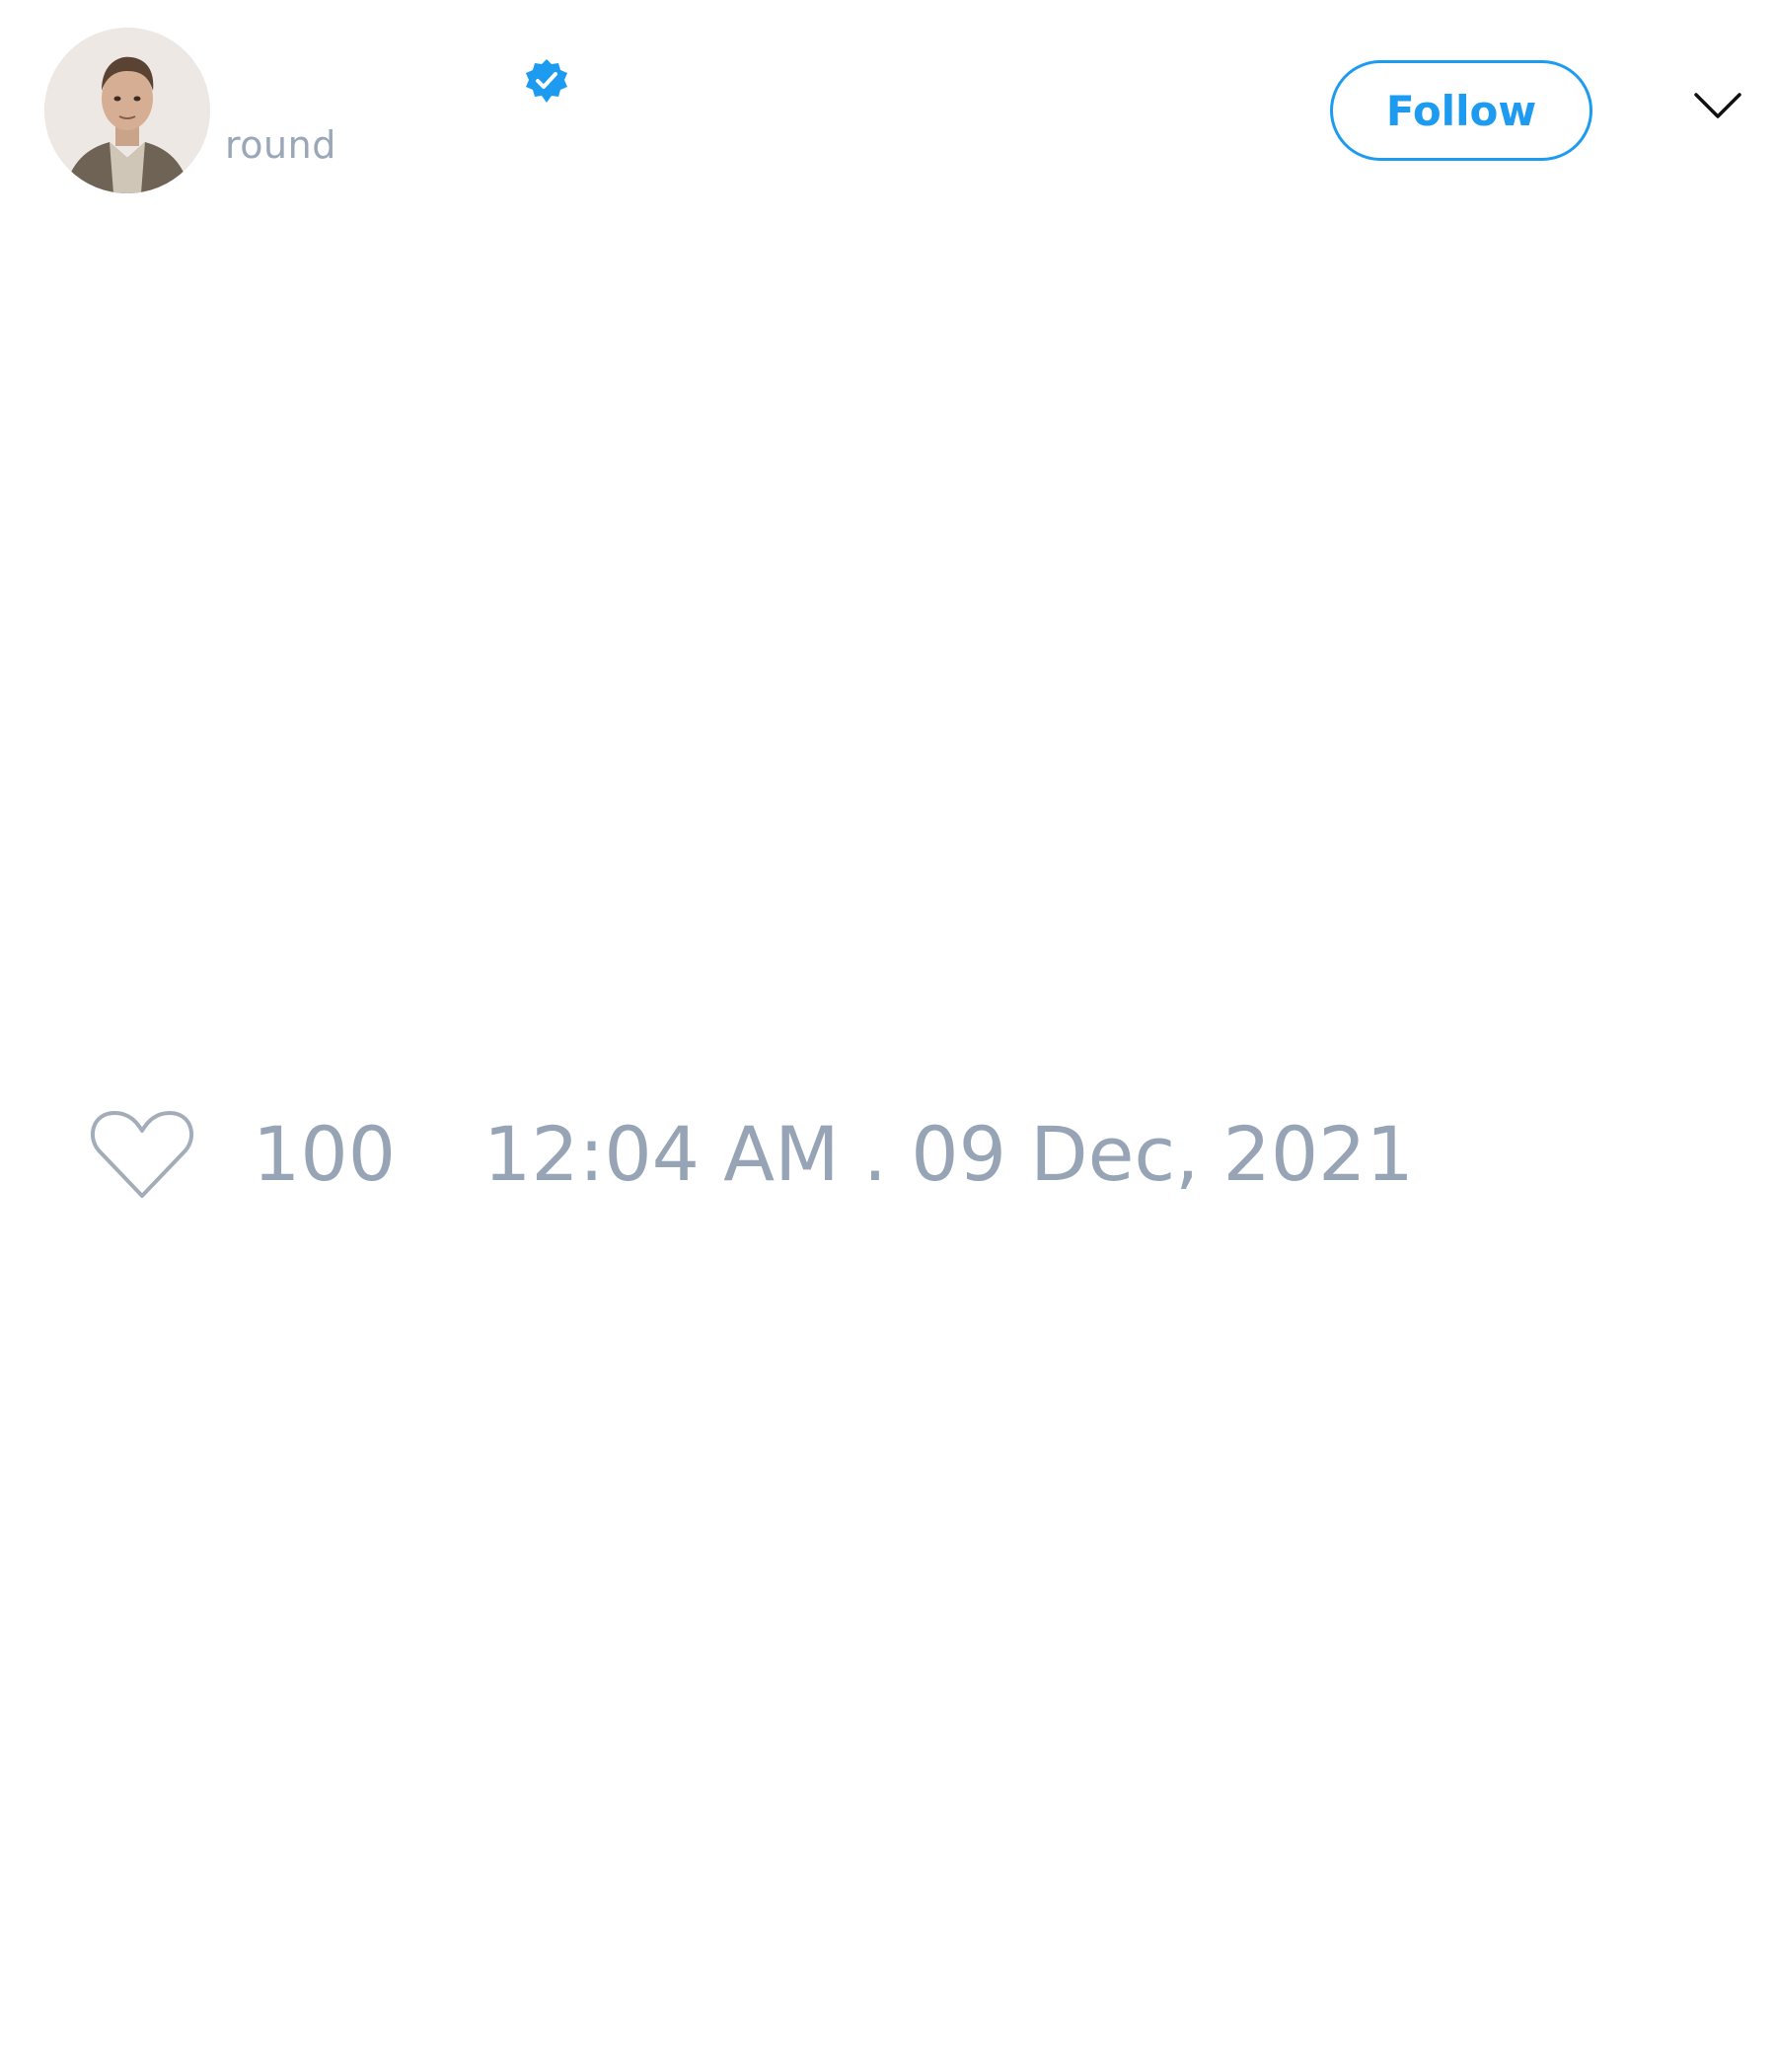  What do you see at coordinates (949, 1155) in the screenshot?
I see `tweet-timestamp: 12:04 AM . 09 Dec, 2021` at bounding box center [949, 1155].